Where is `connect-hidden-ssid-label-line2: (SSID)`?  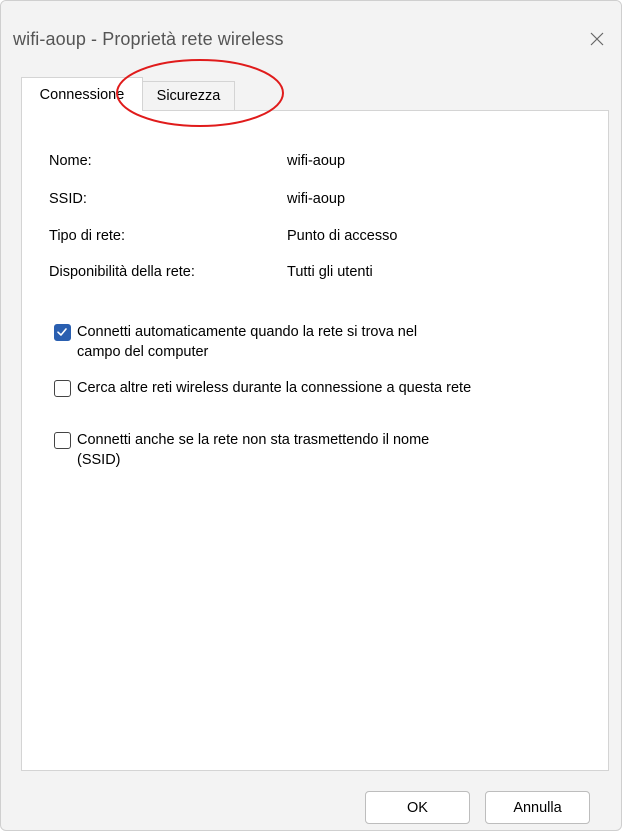 connect-hidden-ssid-label-line2: (SSID) is located at coordinates (99, 460).